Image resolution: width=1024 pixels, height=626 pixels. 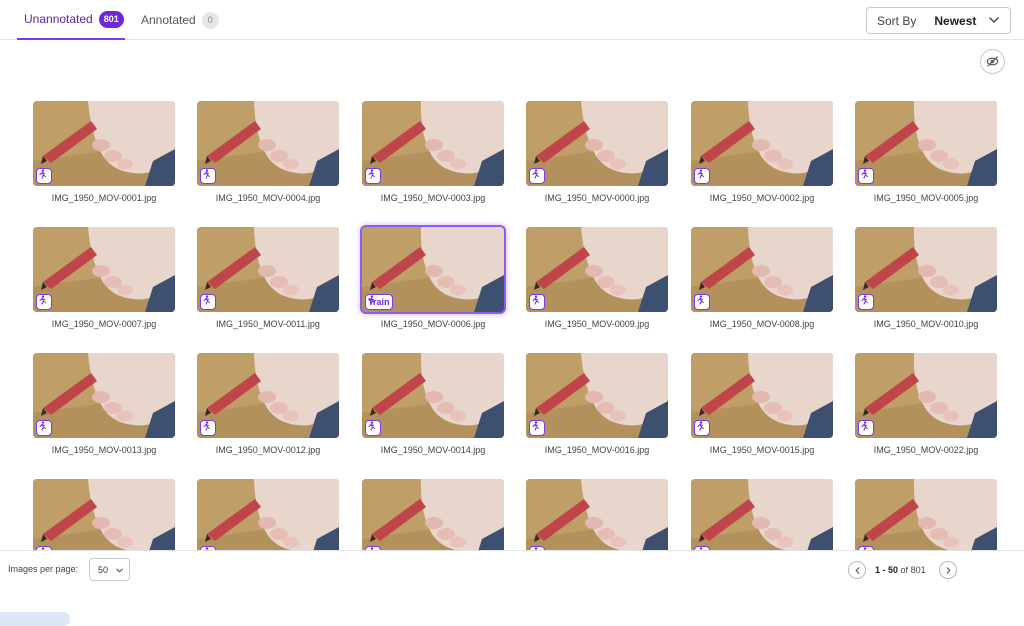 What do you see at coordinates (762, 450) in the screenshot?
I see `image-filename: IMG_1950_MOV-0015.jpg` at bounding box center [762, 450].